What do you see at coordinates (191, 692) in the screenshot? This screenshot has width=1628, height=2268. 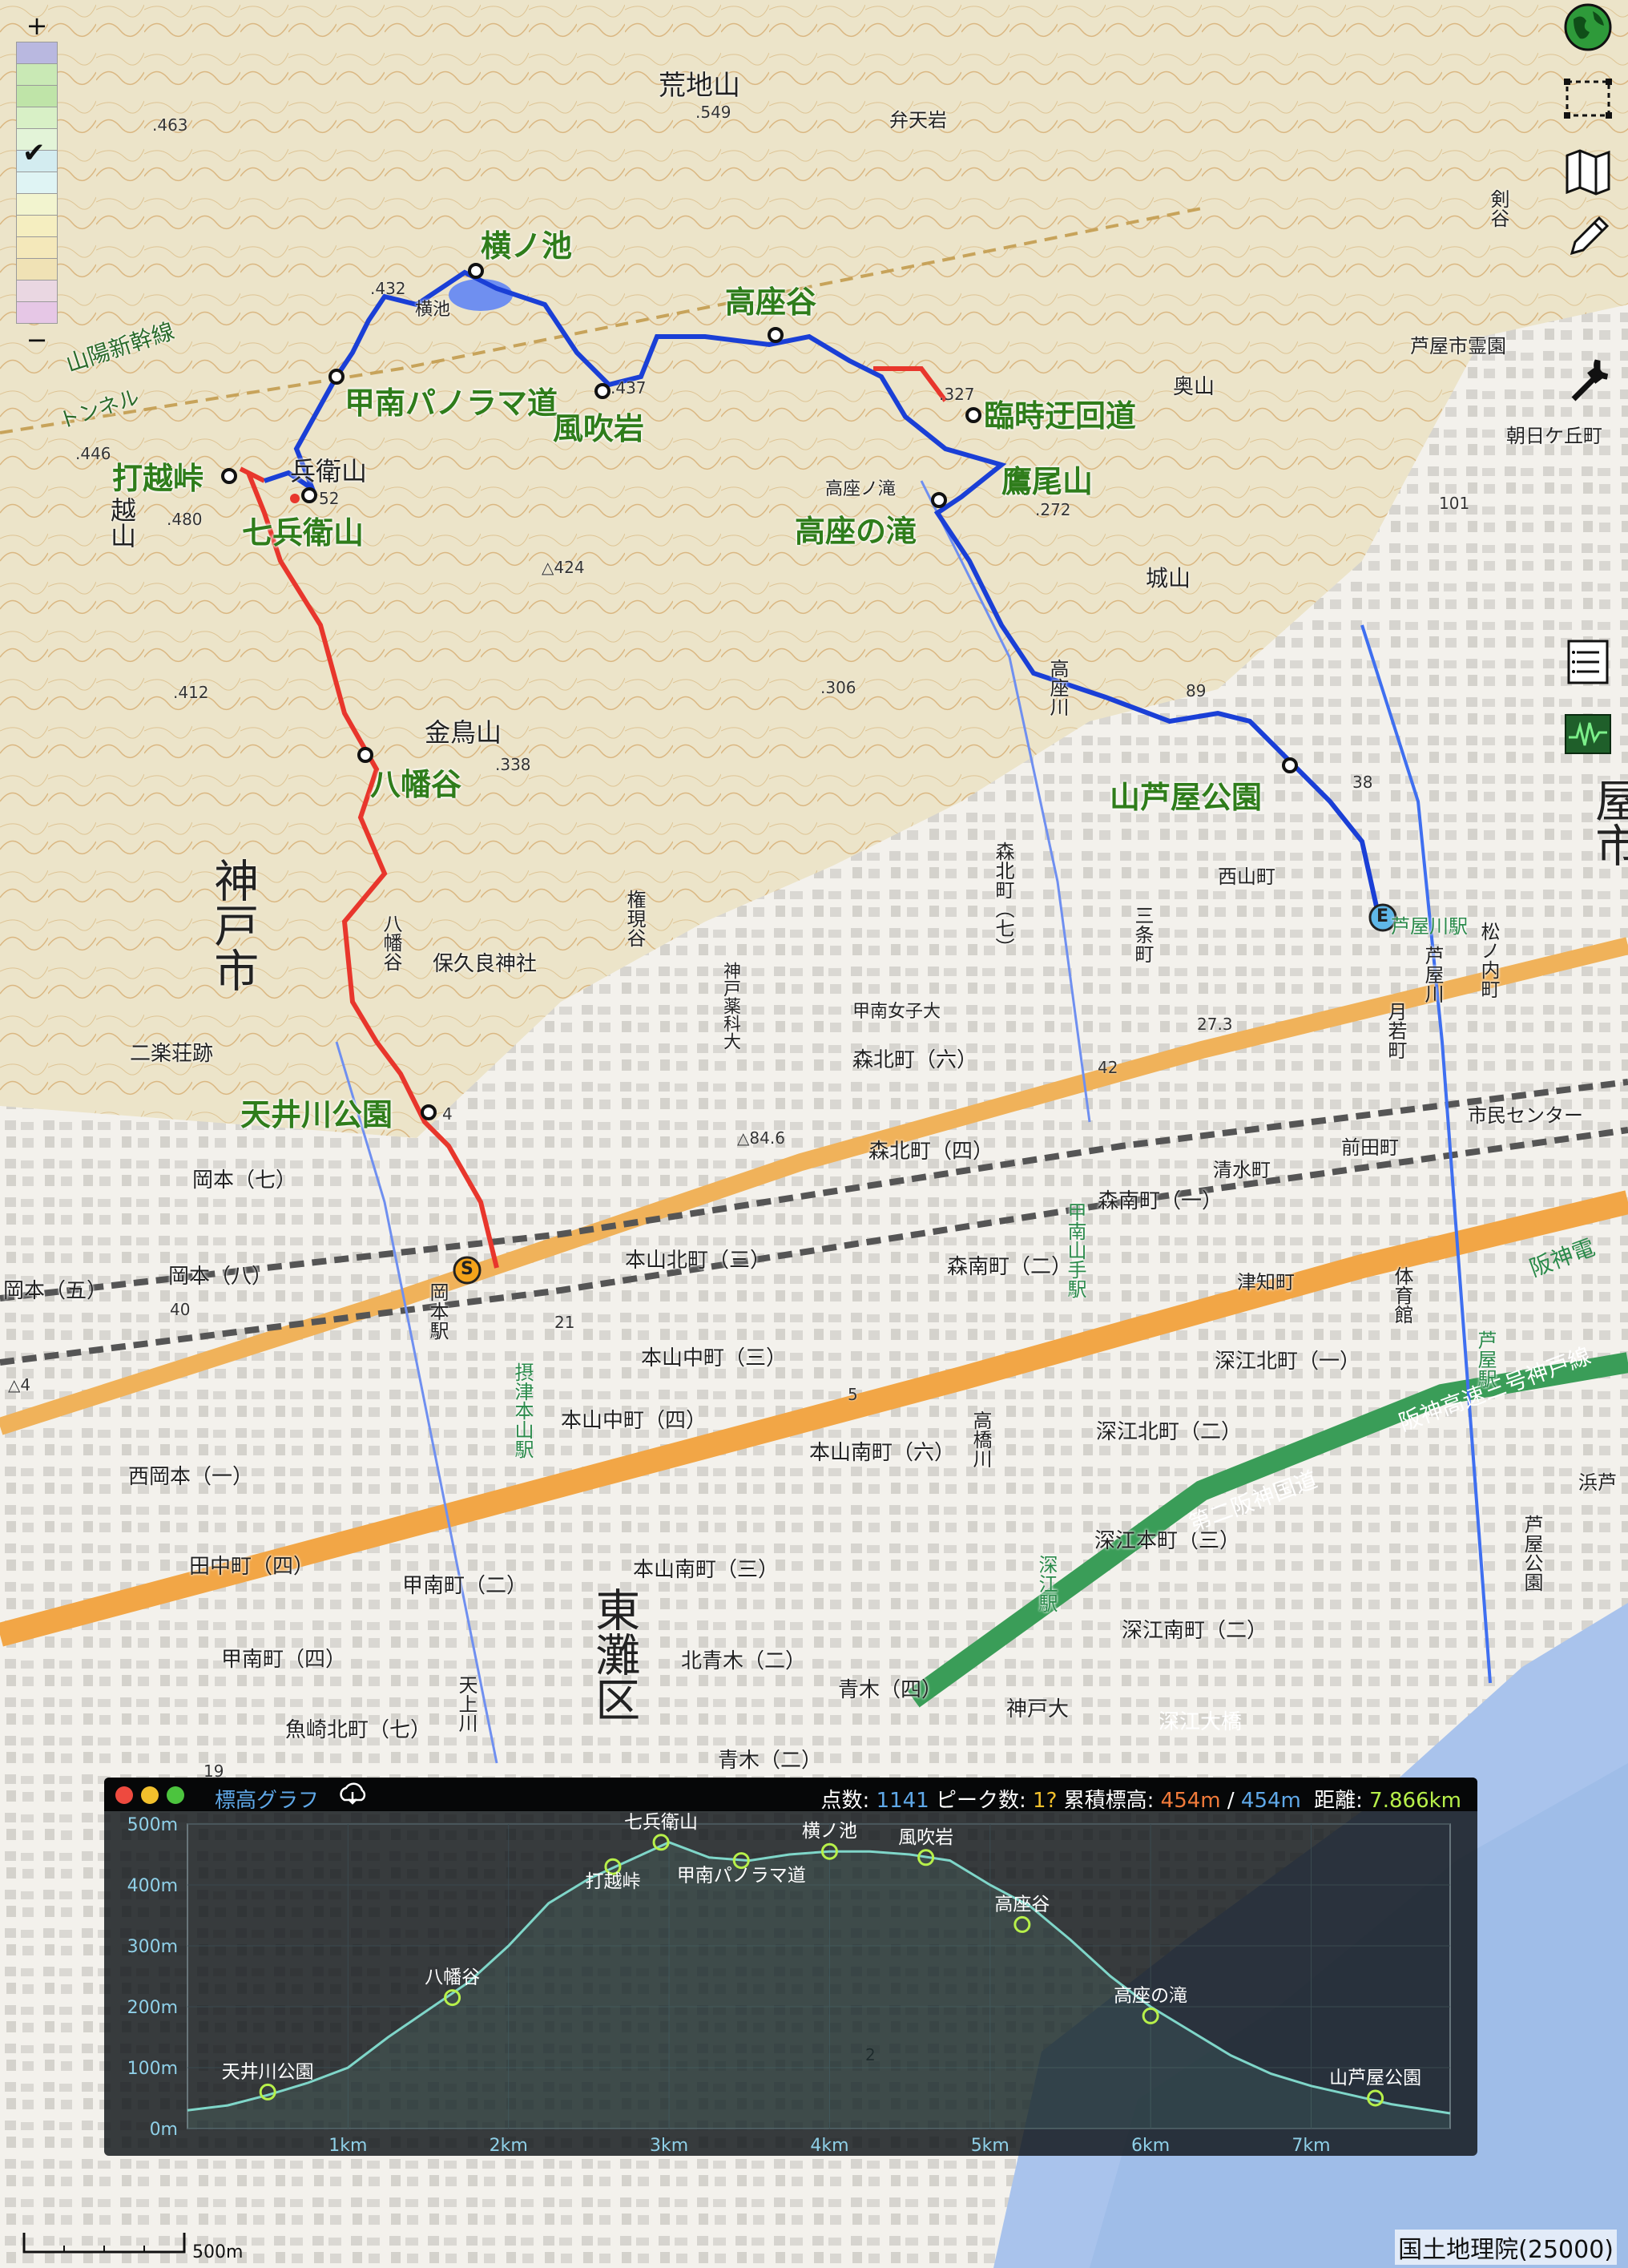 I see `spot-height: .412` at bounding box center [191, 692].